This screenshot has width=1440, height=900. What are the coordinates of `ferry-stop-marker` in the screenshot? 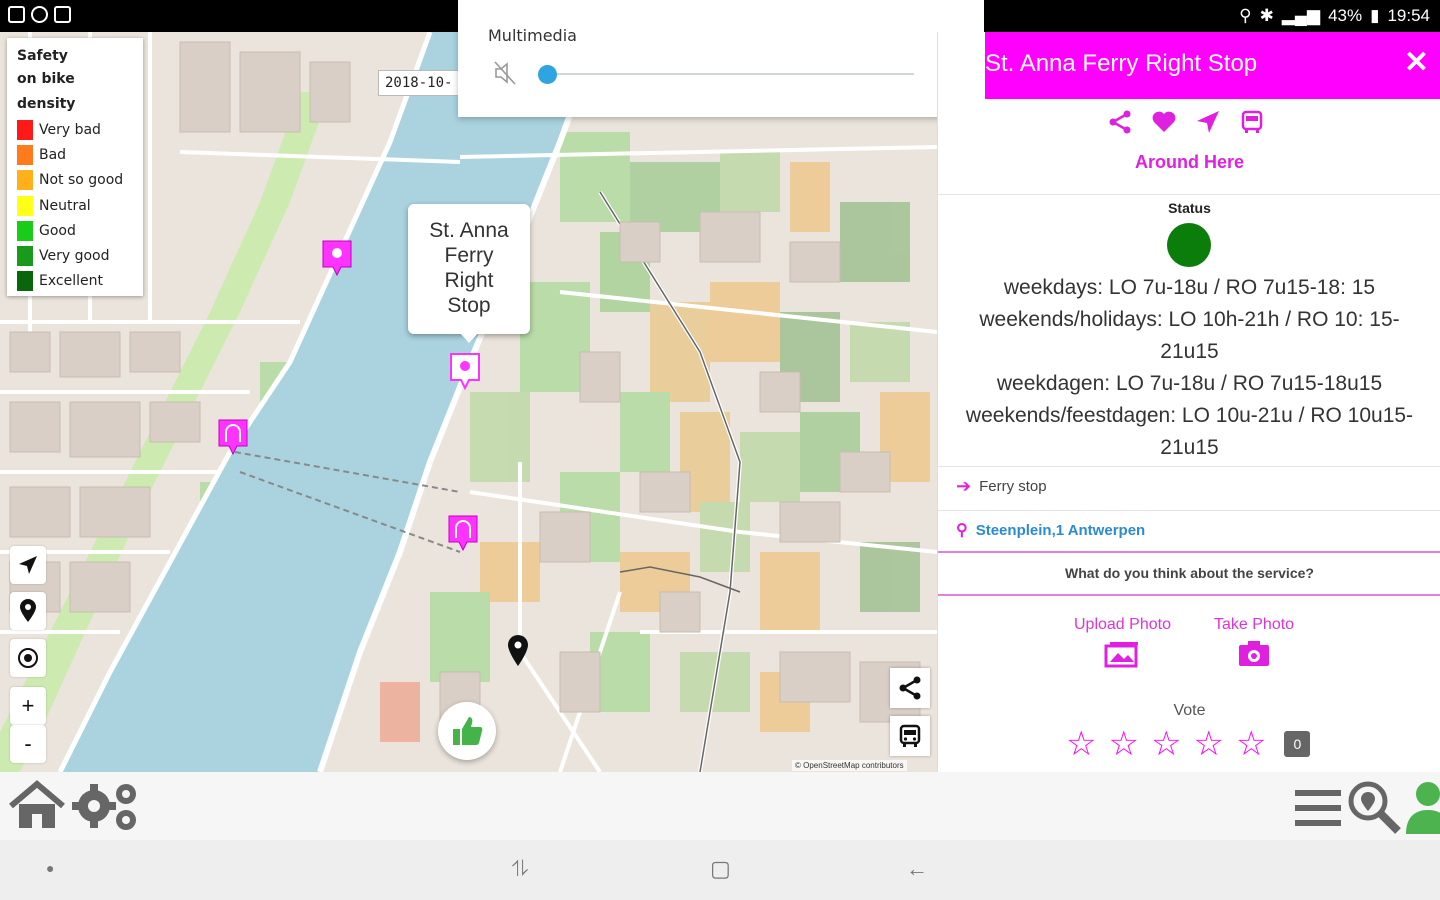 It's located at (337, 258).